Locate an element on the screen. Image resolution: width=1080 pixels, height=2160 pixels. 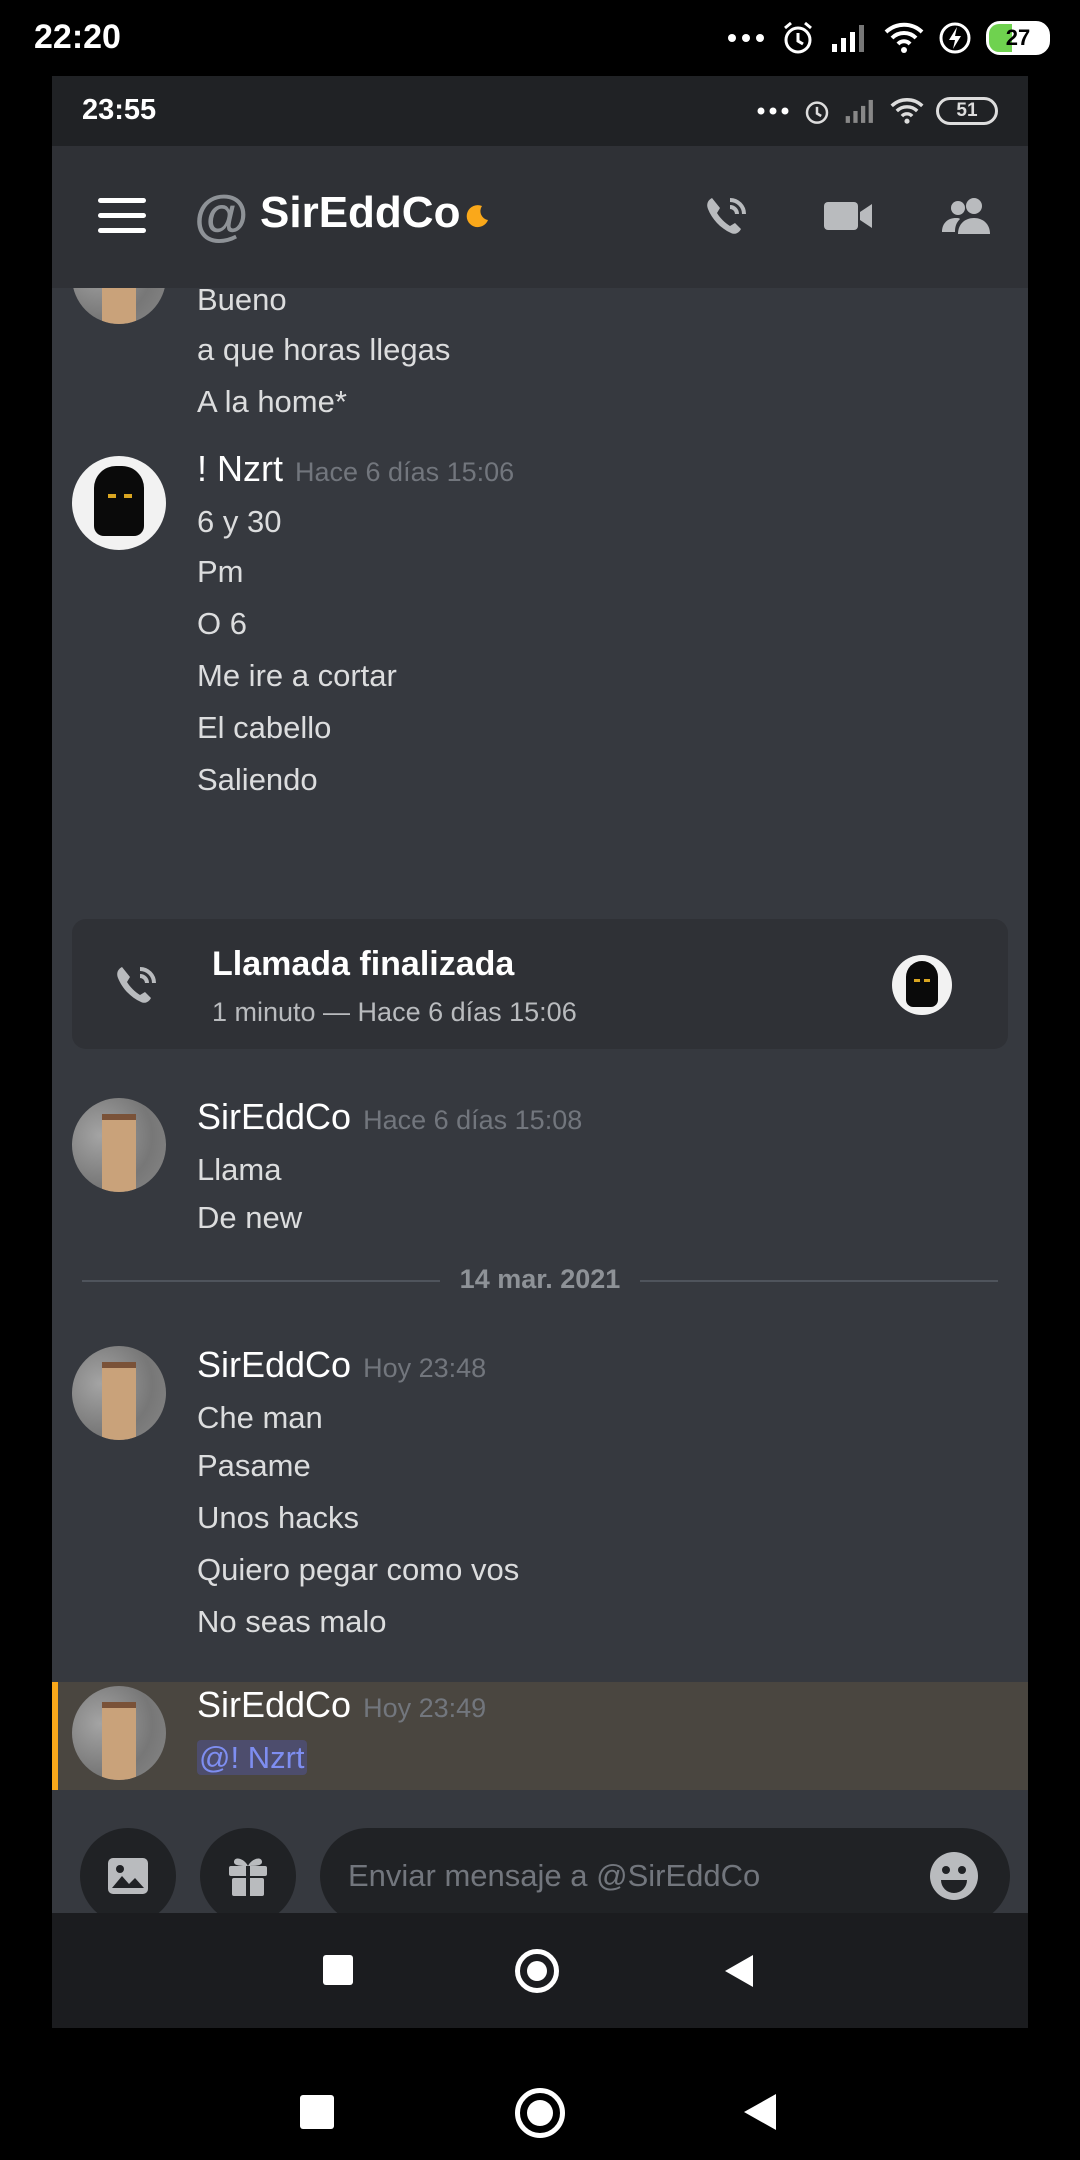
message-author: ! Nzrt Hace 6 días 15:06 is located at coordinates (355, 469).